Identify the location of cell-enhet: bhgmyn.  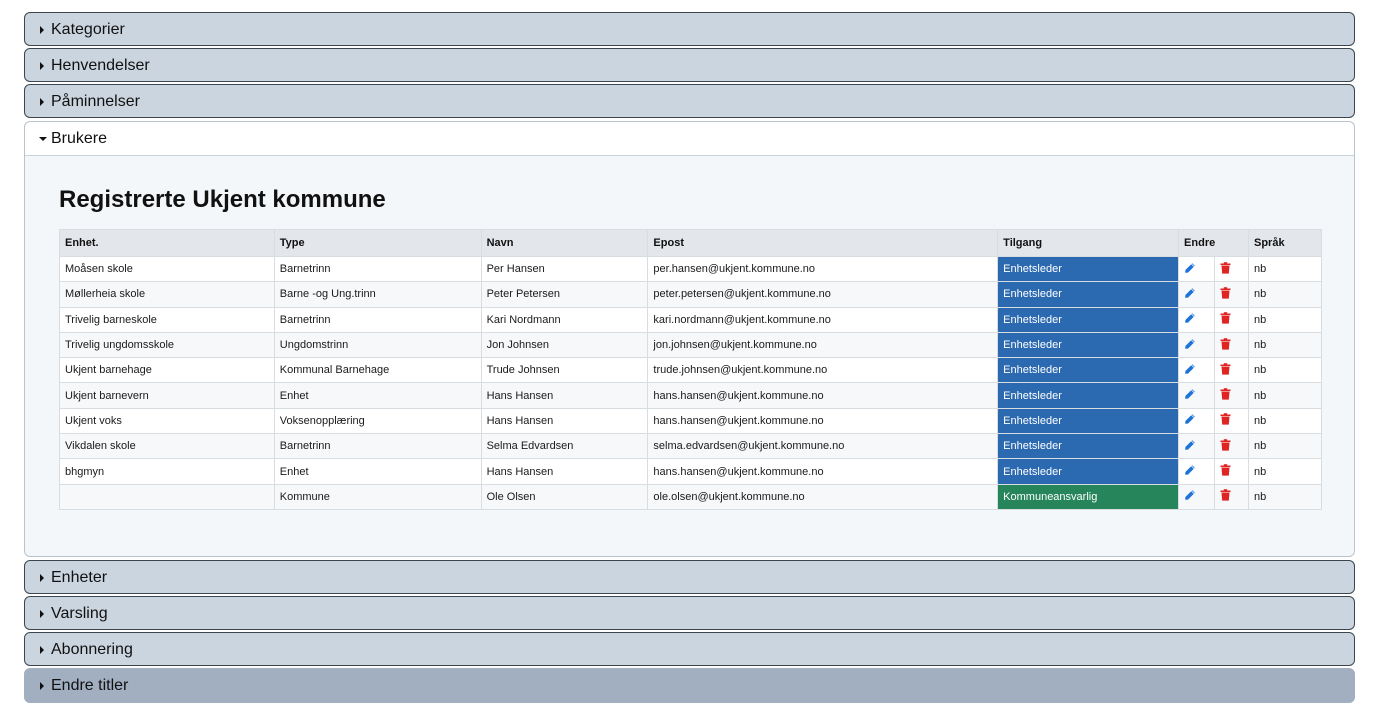
(167, 471).